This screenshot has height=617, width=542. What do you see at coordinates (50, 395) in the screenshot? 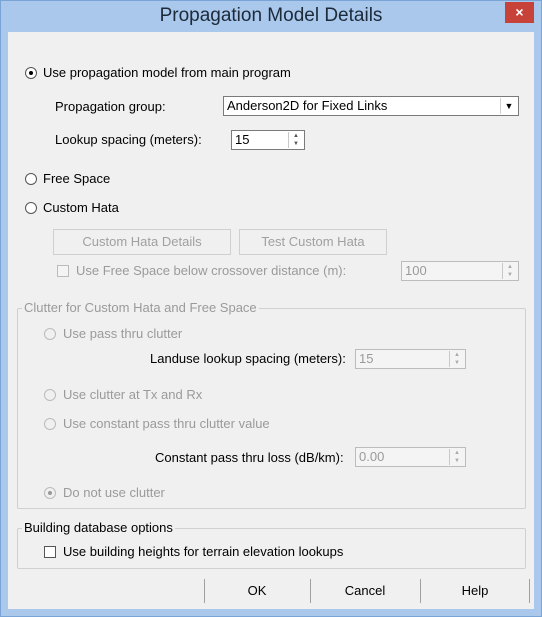
I see `clutter-tx-rx-radio` at bounding box center [50, 395].